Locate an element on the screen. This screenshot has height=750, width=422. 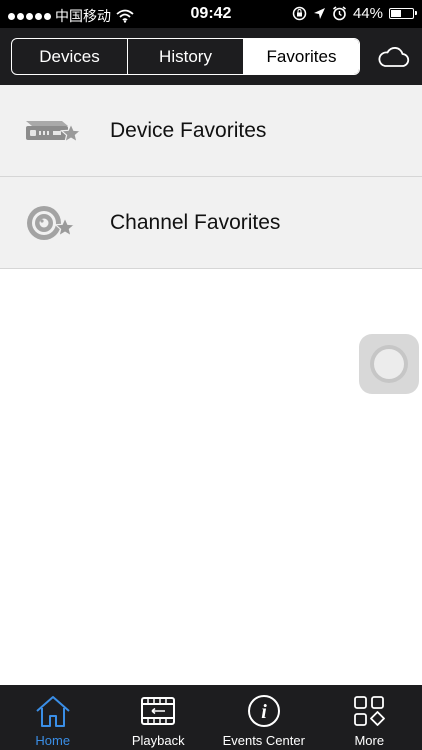
view-segmented-control: Devices History Favorites is located at coordinates (185, 56).